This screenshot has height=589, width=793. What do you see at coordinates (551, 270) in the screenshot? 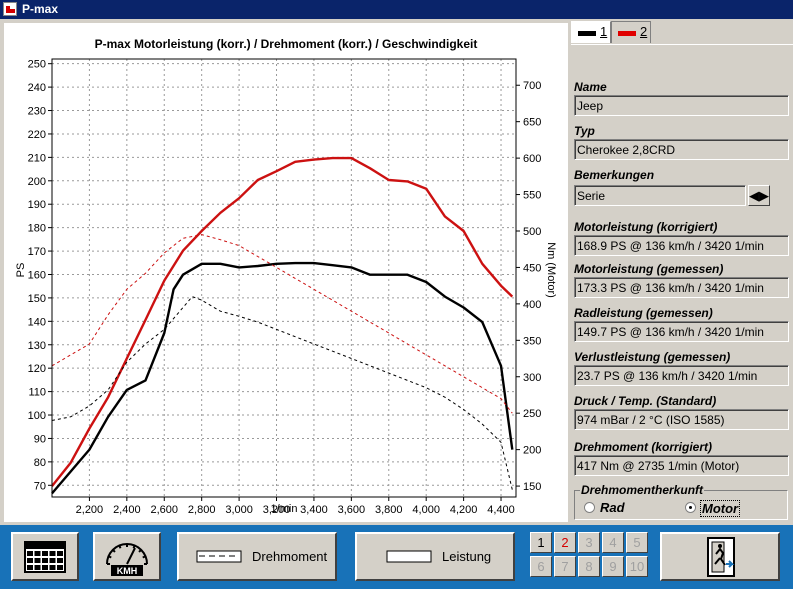
I see `y-axis-label-right: Nm (Motor)` at bounding box center [551, 270].